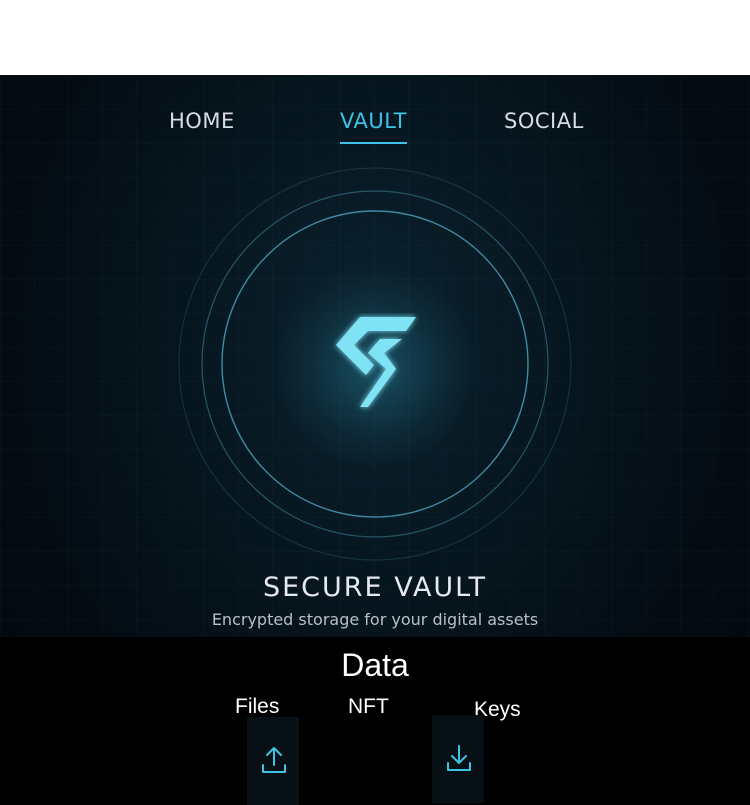  I want to click on tab-social-label: SOCIAL, so click(544, 121).